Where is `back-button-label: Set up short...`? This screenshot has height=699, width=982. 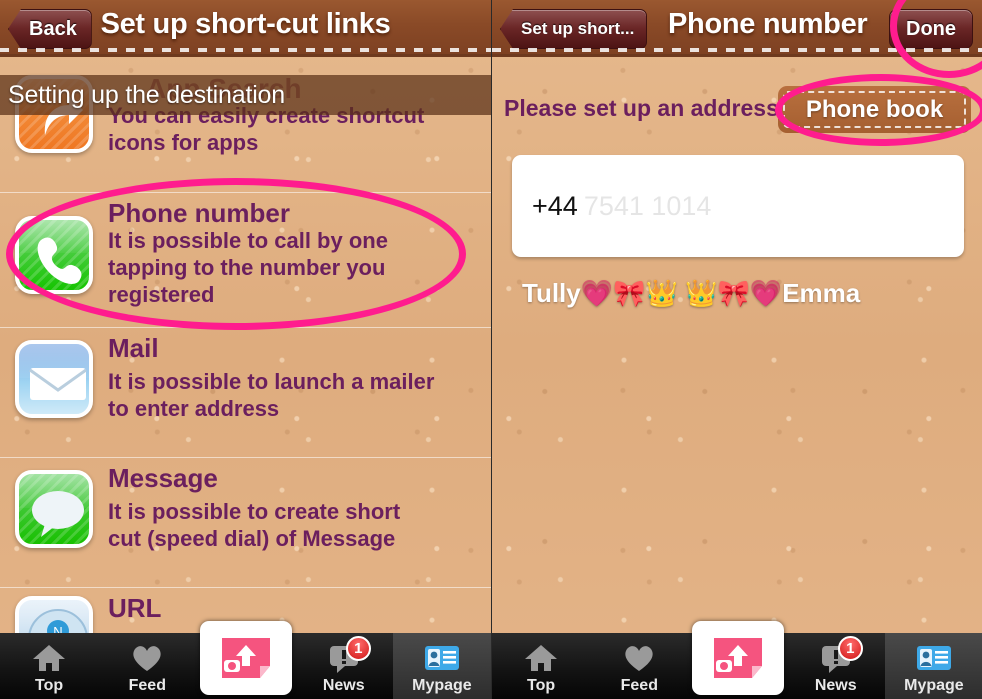 back-button-label: Set up short... is located at coordinates (578, 28).